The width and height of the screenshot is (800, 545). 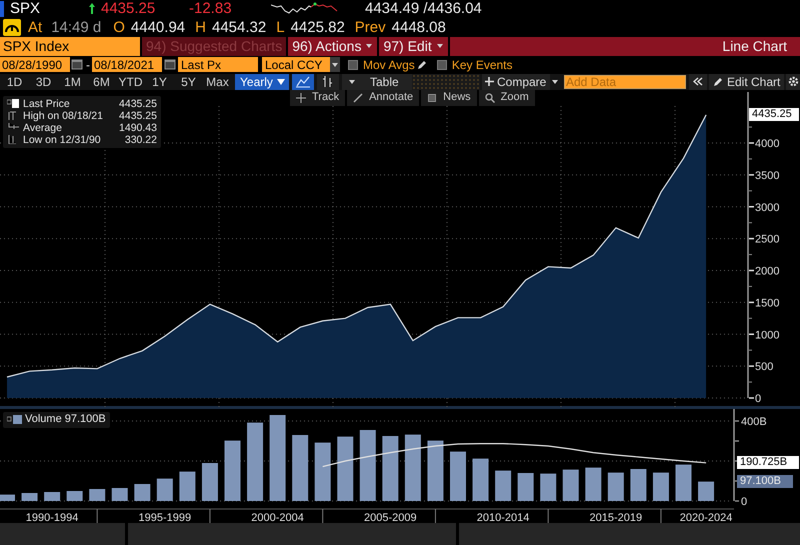 I want to click on tool-button: News, so click(x=449, y=98).